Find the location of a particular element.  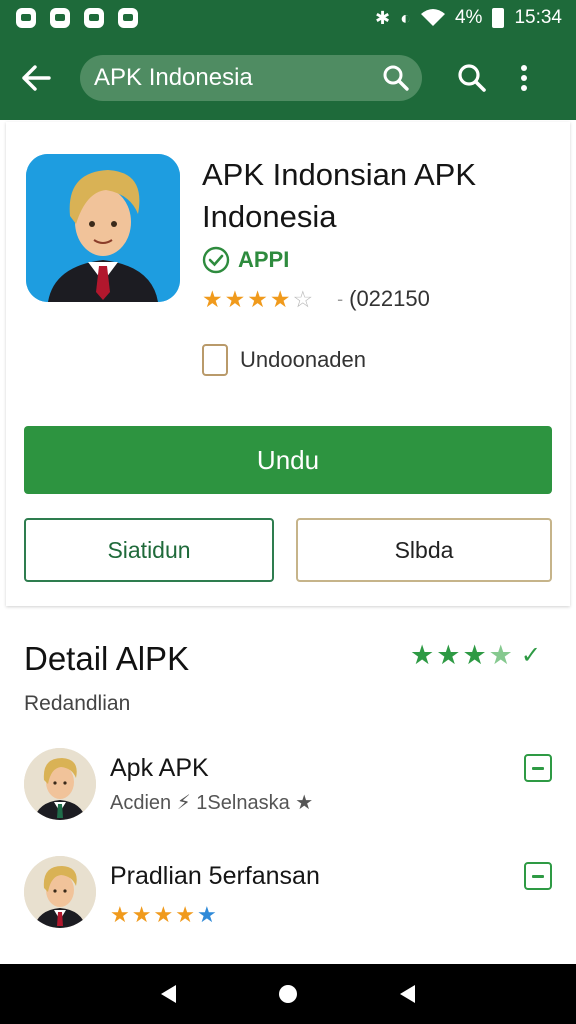

details-rating-stars: ★ ★ ★ ★ ✓ is located at coordinates (475, 655).